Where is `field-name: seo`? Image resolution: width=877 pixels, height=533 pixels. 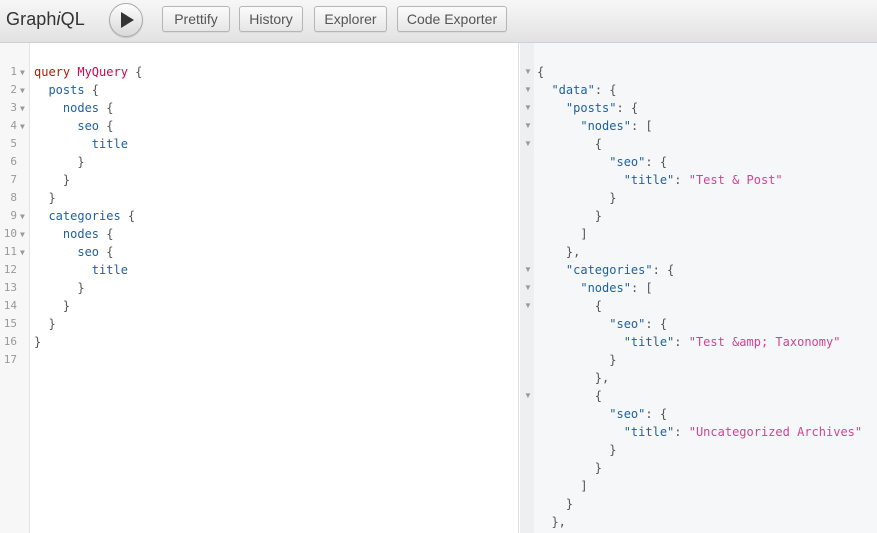 field-name: seo is located at coordinates (88, 252).